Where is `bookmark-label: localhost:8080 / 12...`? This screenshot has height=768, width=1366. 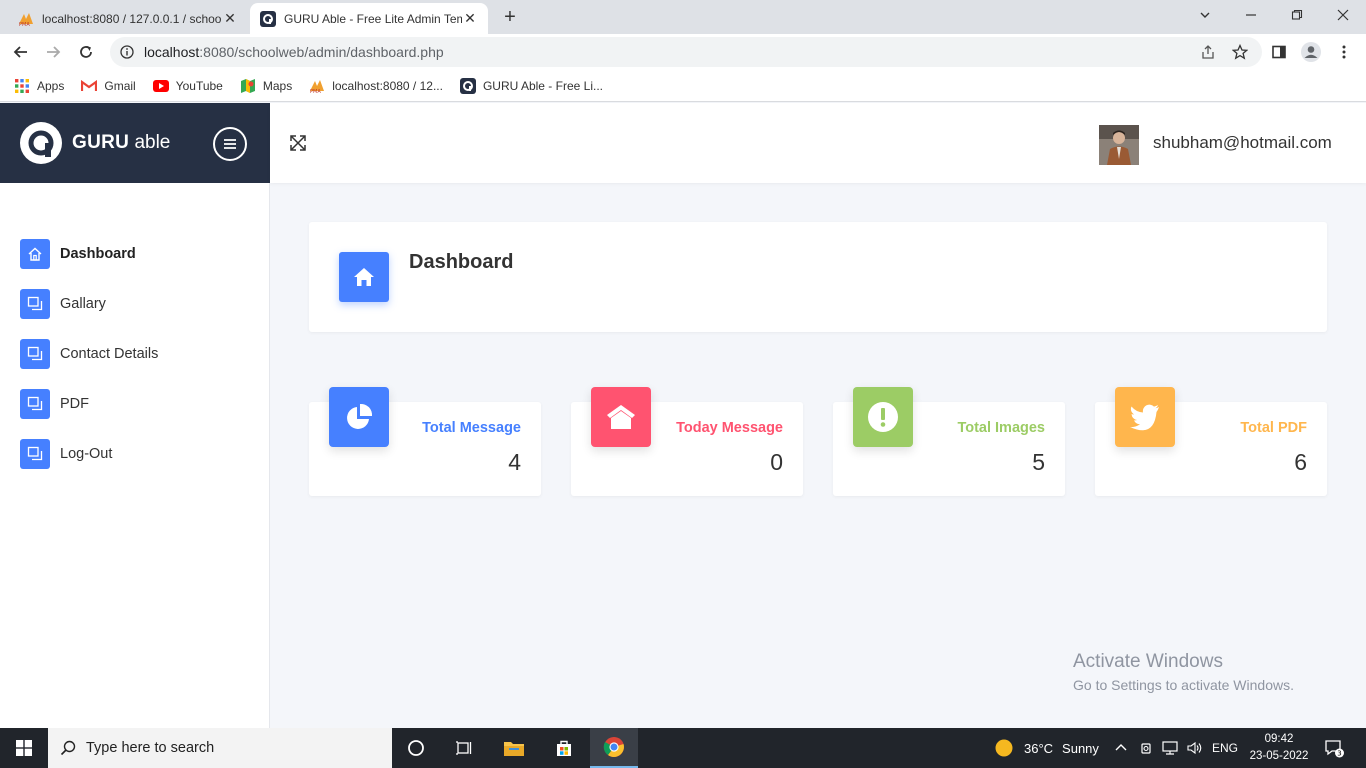 bookmark-label: localhost:8080 / 12... is located at coordinates (387, 85).